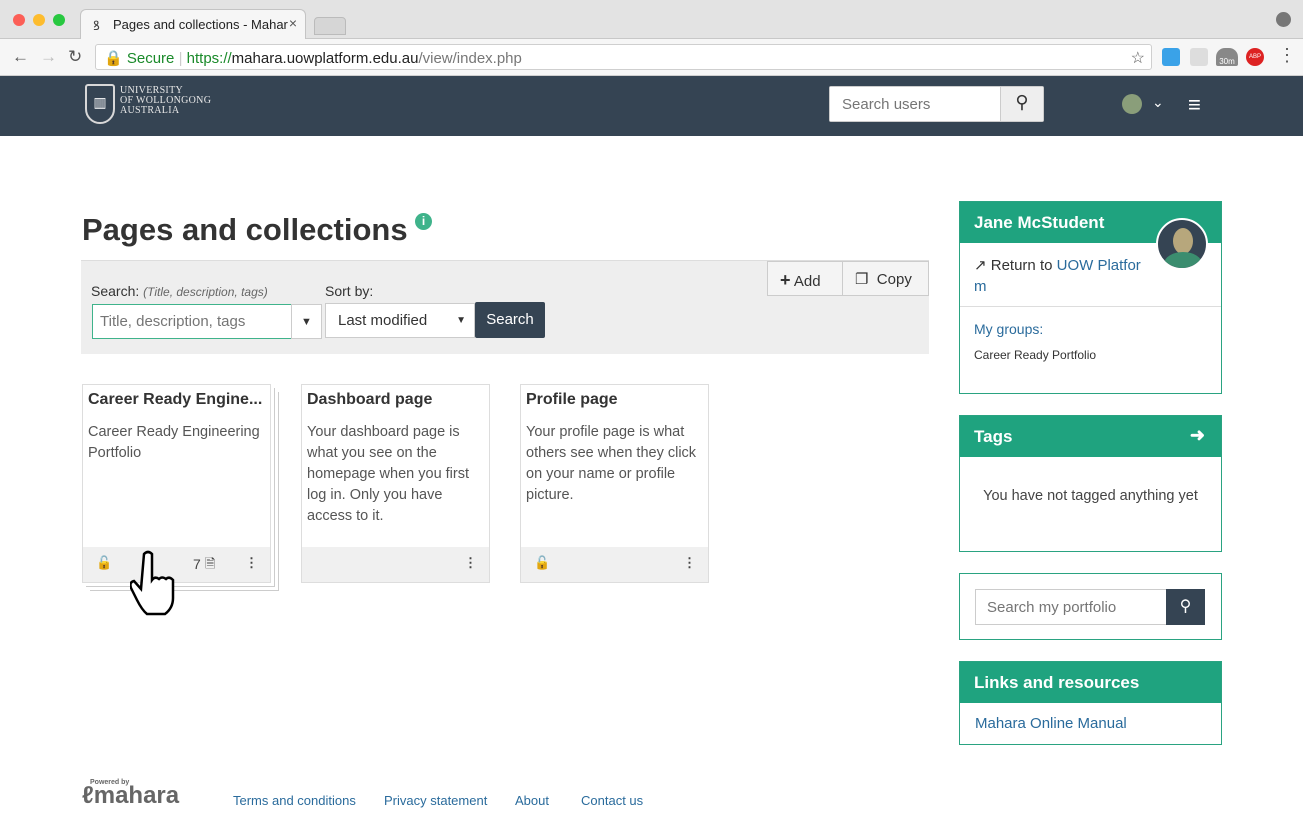 This screenshot has height=838, width=1303. Describe the element at coordinates (383, 320) in the screenshot. I see `sort-value: Last modified` at that location.